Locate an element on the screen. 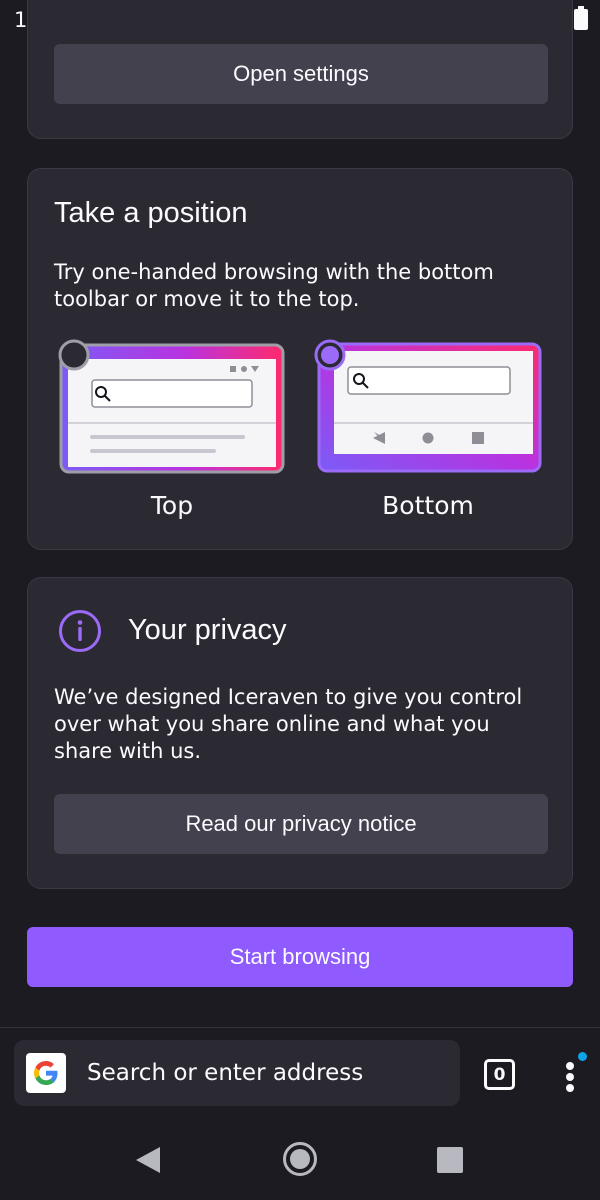  open-settings-button: Open settings is located at coordinates (301, 74).